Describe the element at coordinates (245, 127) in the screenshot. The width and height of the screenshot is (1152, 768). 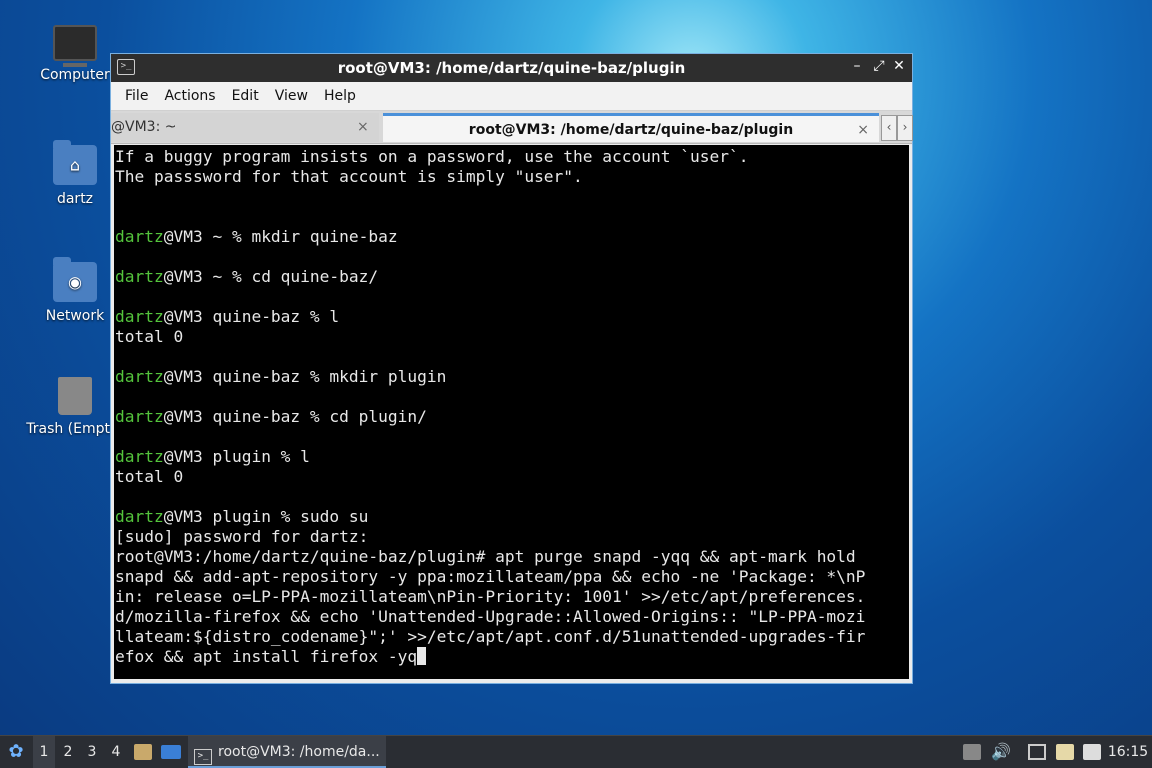
I see `tab-home: @VM3: ~ ×` at that location.